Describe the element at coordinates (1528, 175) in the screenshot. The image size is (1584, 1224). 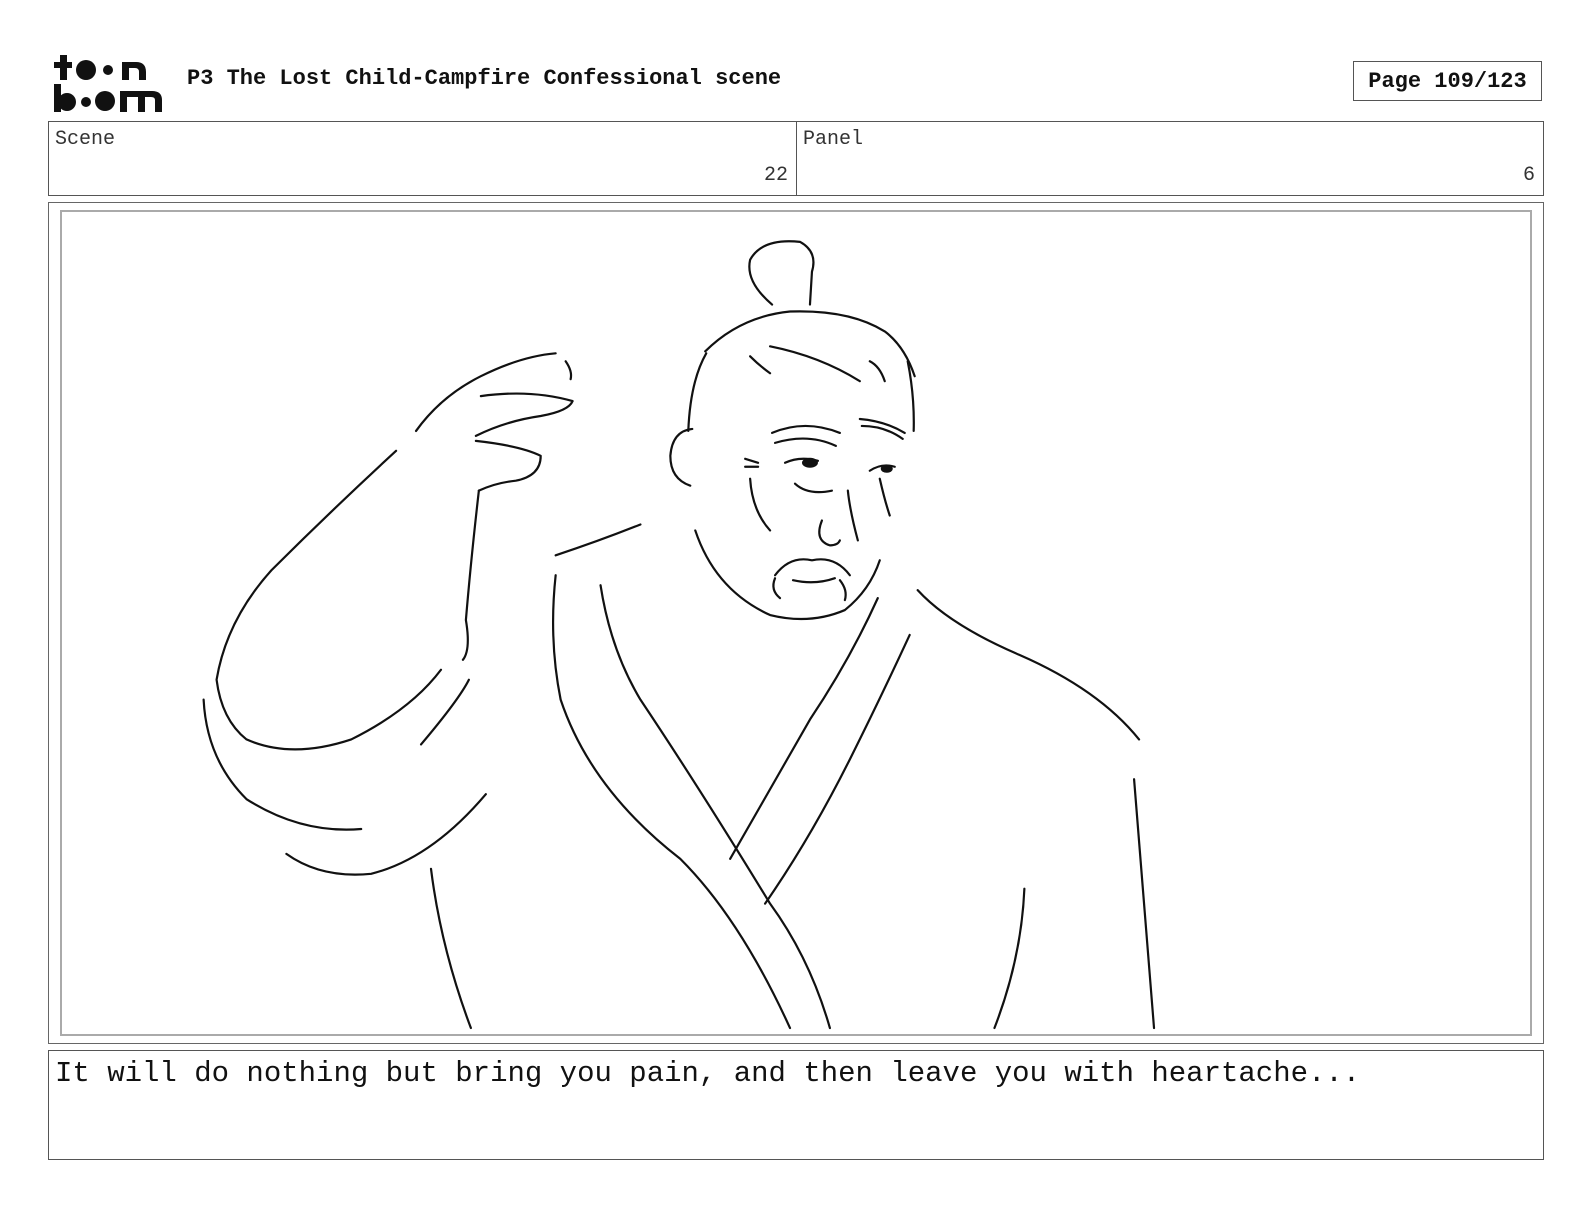
I see `panel-number: 6` at that location.